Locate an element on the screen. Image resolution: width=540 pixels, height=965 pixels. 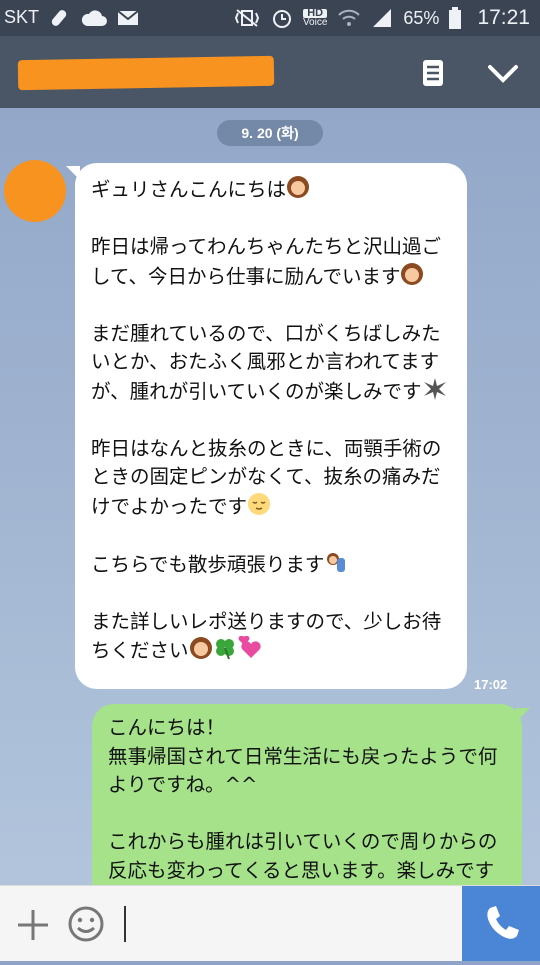
expand-menu-button is located at coordinates (503, 73).